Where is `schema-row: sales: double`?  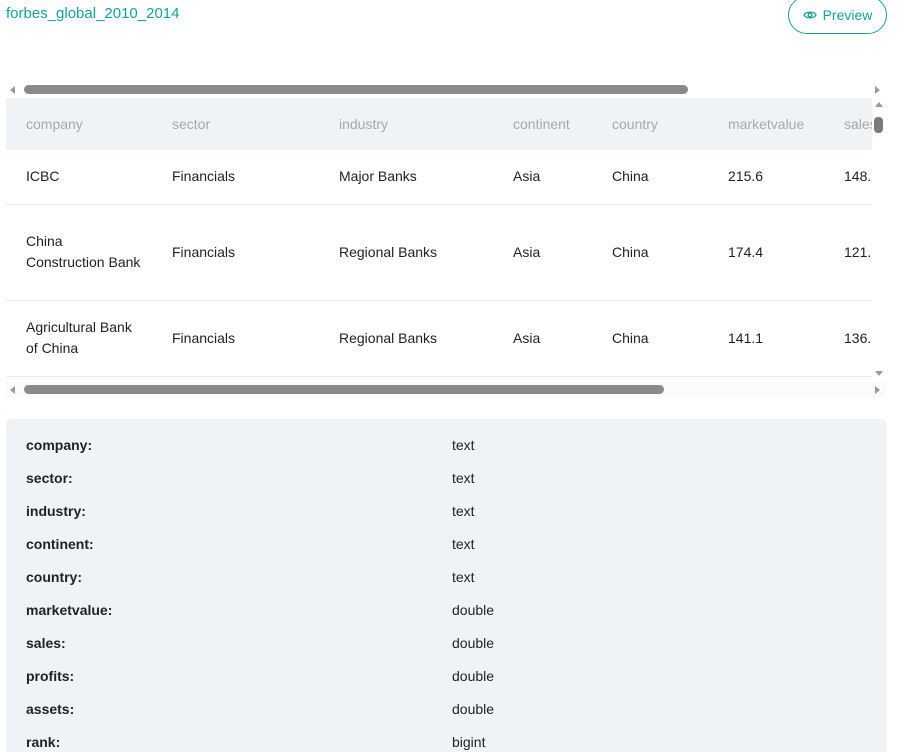
schema-row: sales: double is located at coordinates (446, 642).